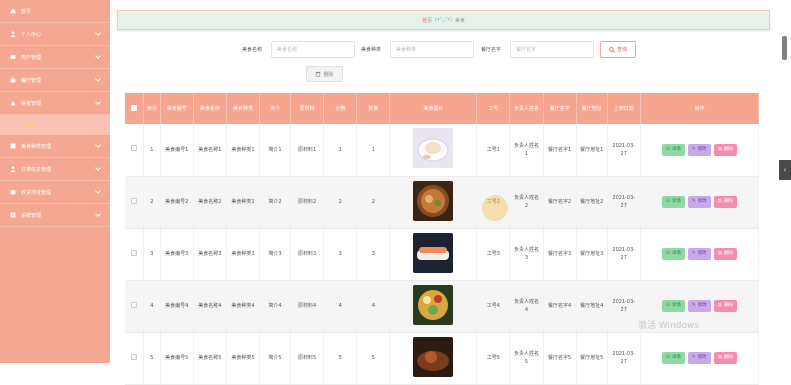  What do you see at coordinates (152, 202) in the screenshot?
I see `cell-index: 2` at bounding box center [152, 202].